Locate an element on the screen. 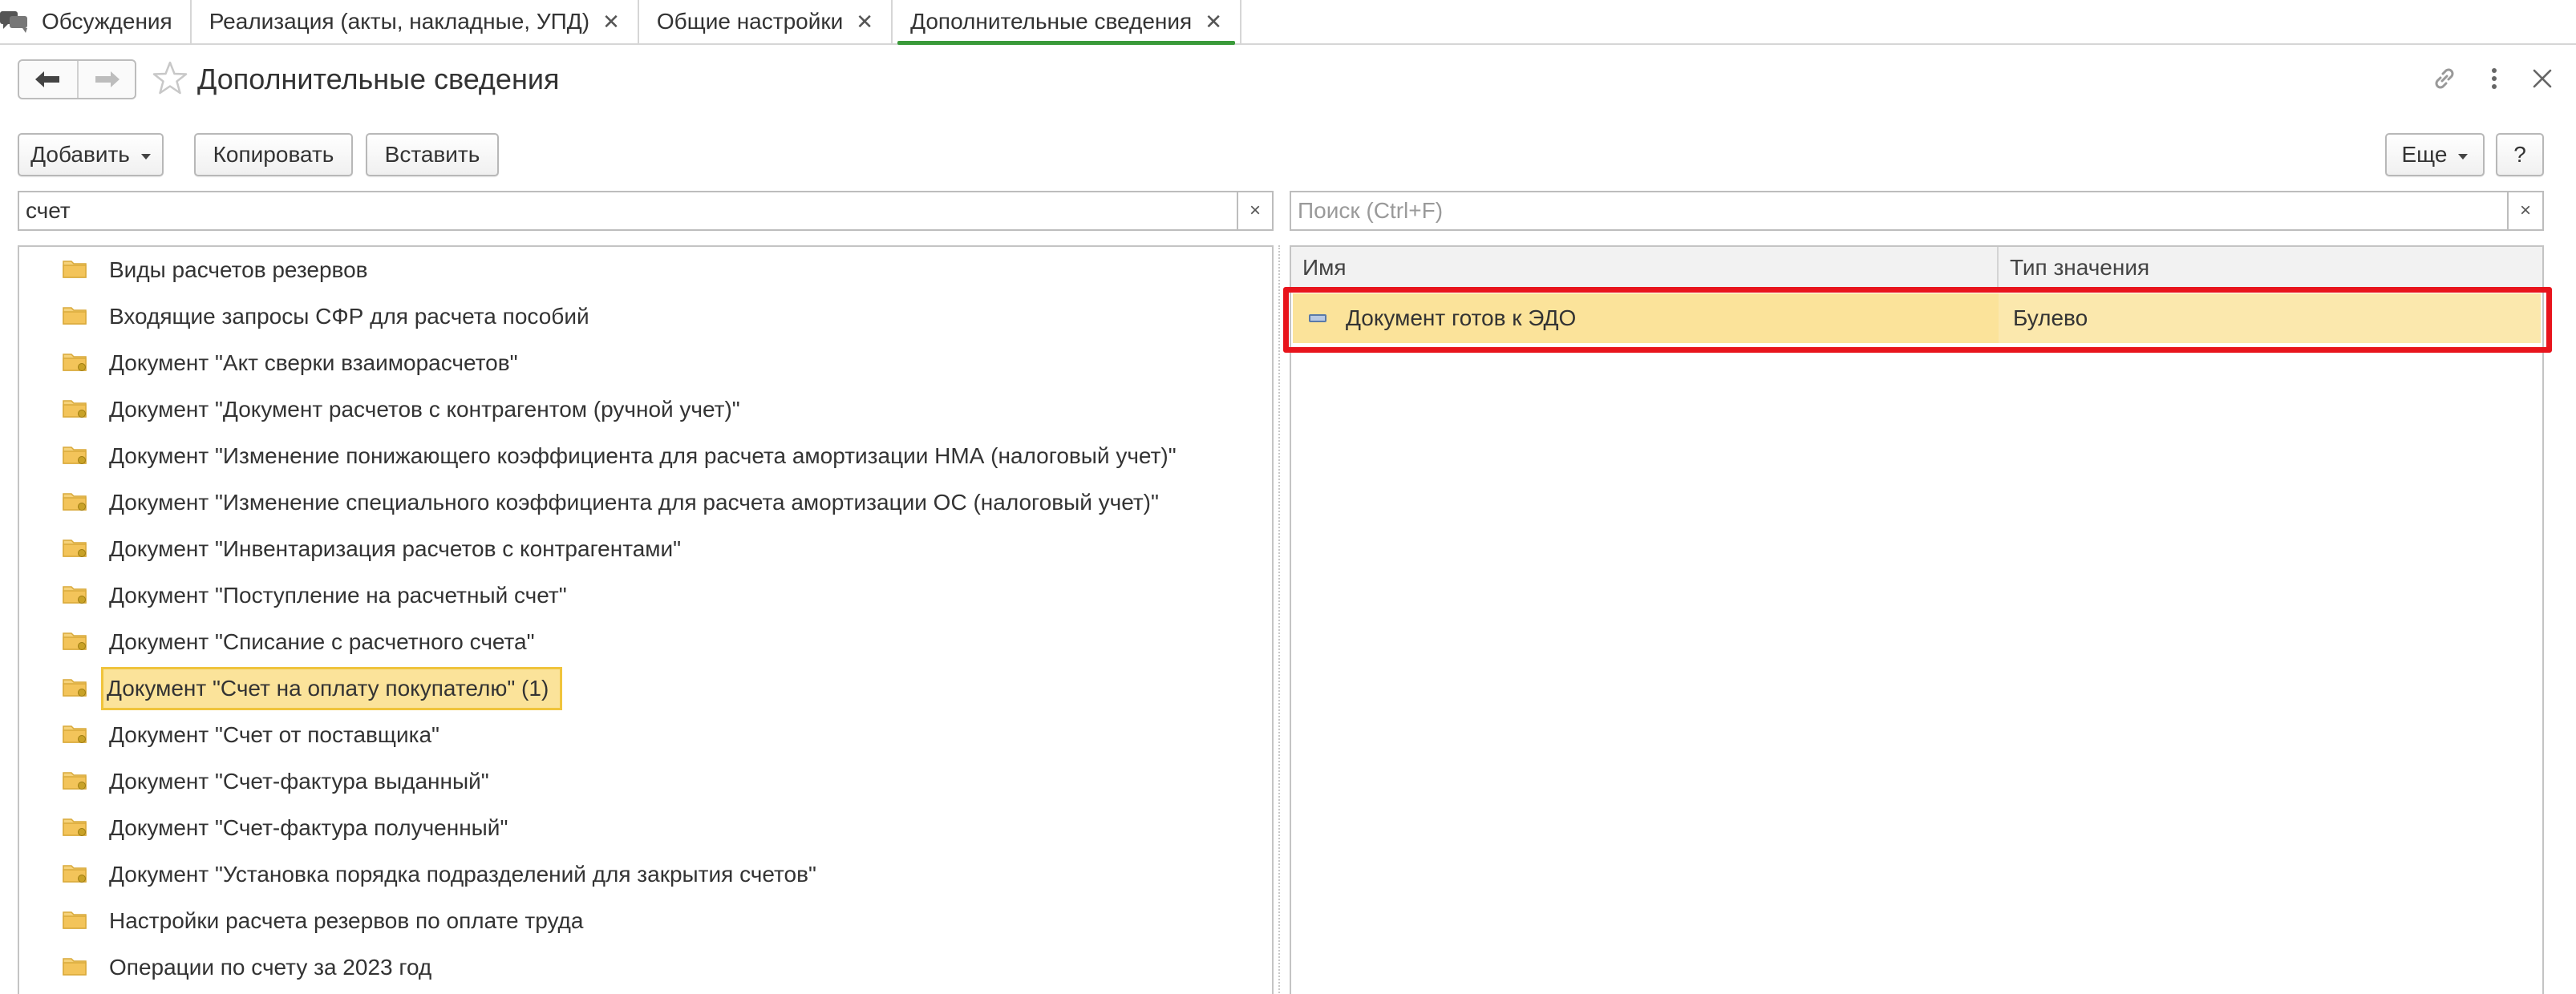 This screenshot has width=2576, height=994. back-arrow-icon is located at coordinates (47, 79).